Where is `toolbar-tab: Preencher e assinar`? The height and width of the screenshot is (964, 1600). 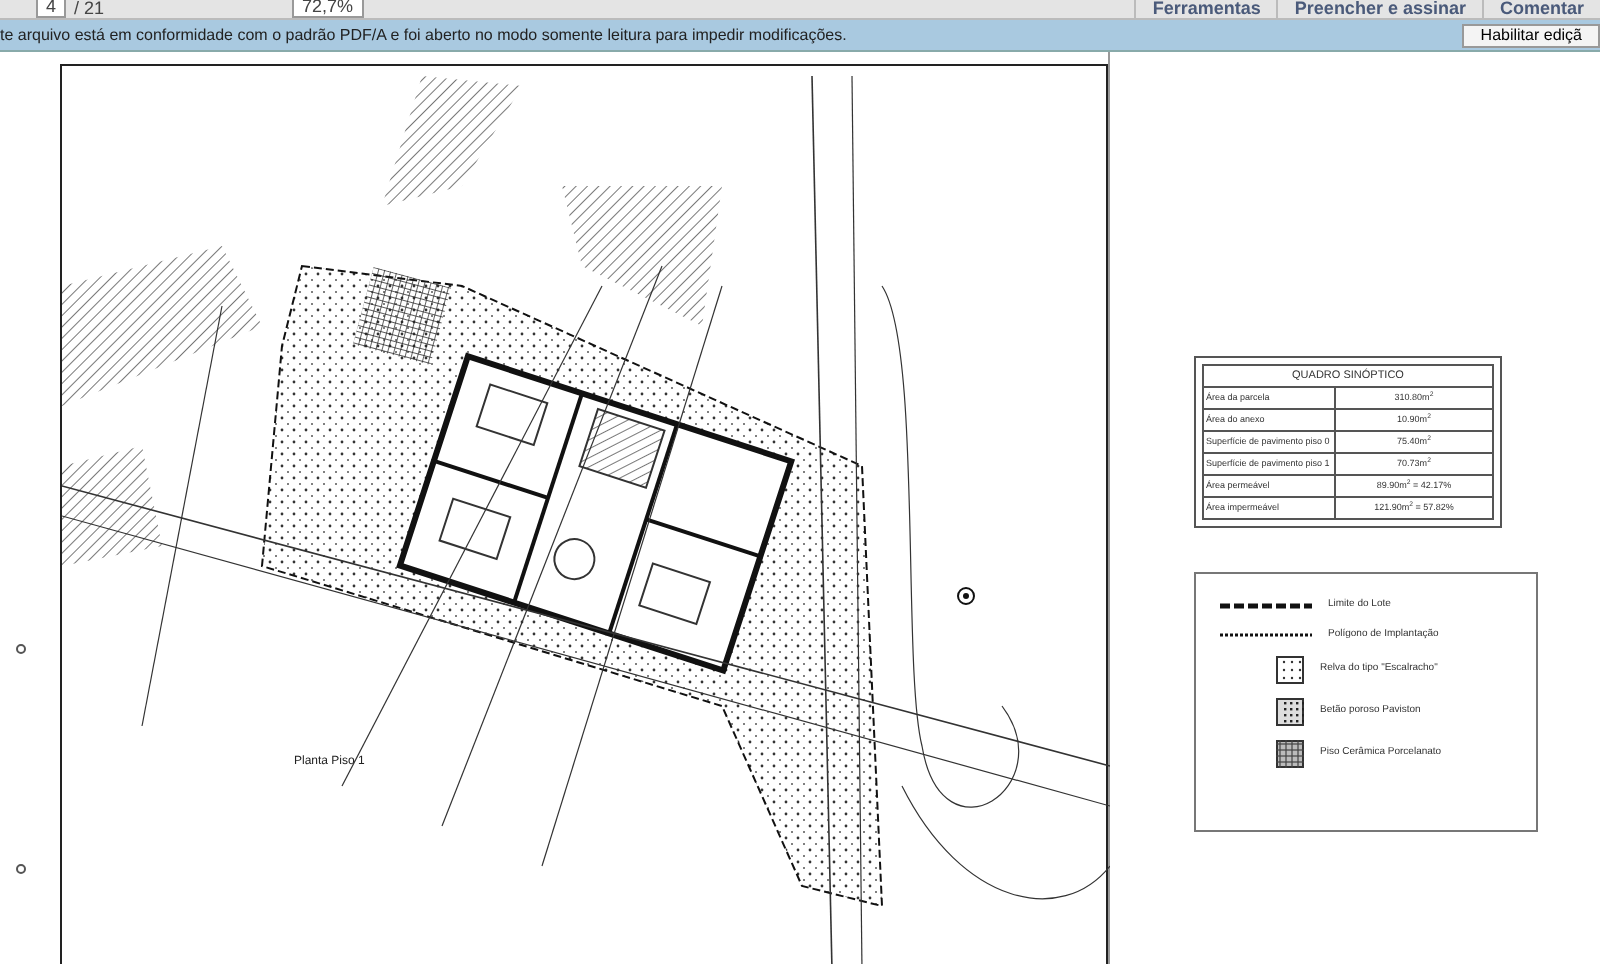 toolbar-tab: Preencher e assinar is located at coordinates (1379, 9).